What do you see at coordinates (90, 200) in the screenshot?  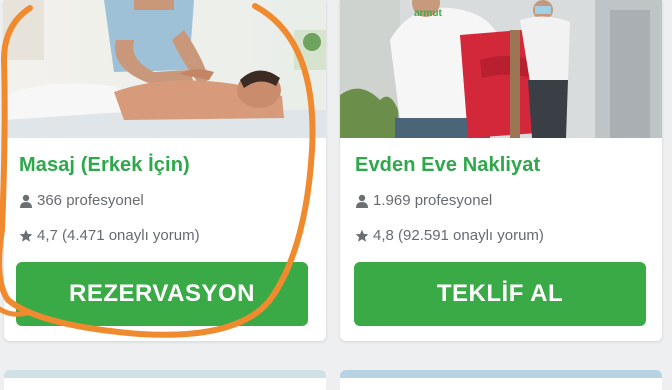 I see `professionals-text: 366 profesyonel` at bounding box center [90, 200].